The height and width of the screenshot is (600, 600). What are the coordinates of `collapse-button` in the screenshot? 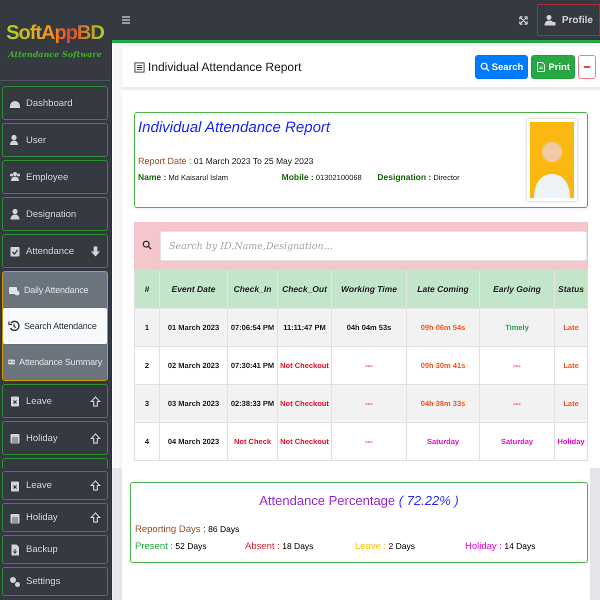 It's located at (587, 67).